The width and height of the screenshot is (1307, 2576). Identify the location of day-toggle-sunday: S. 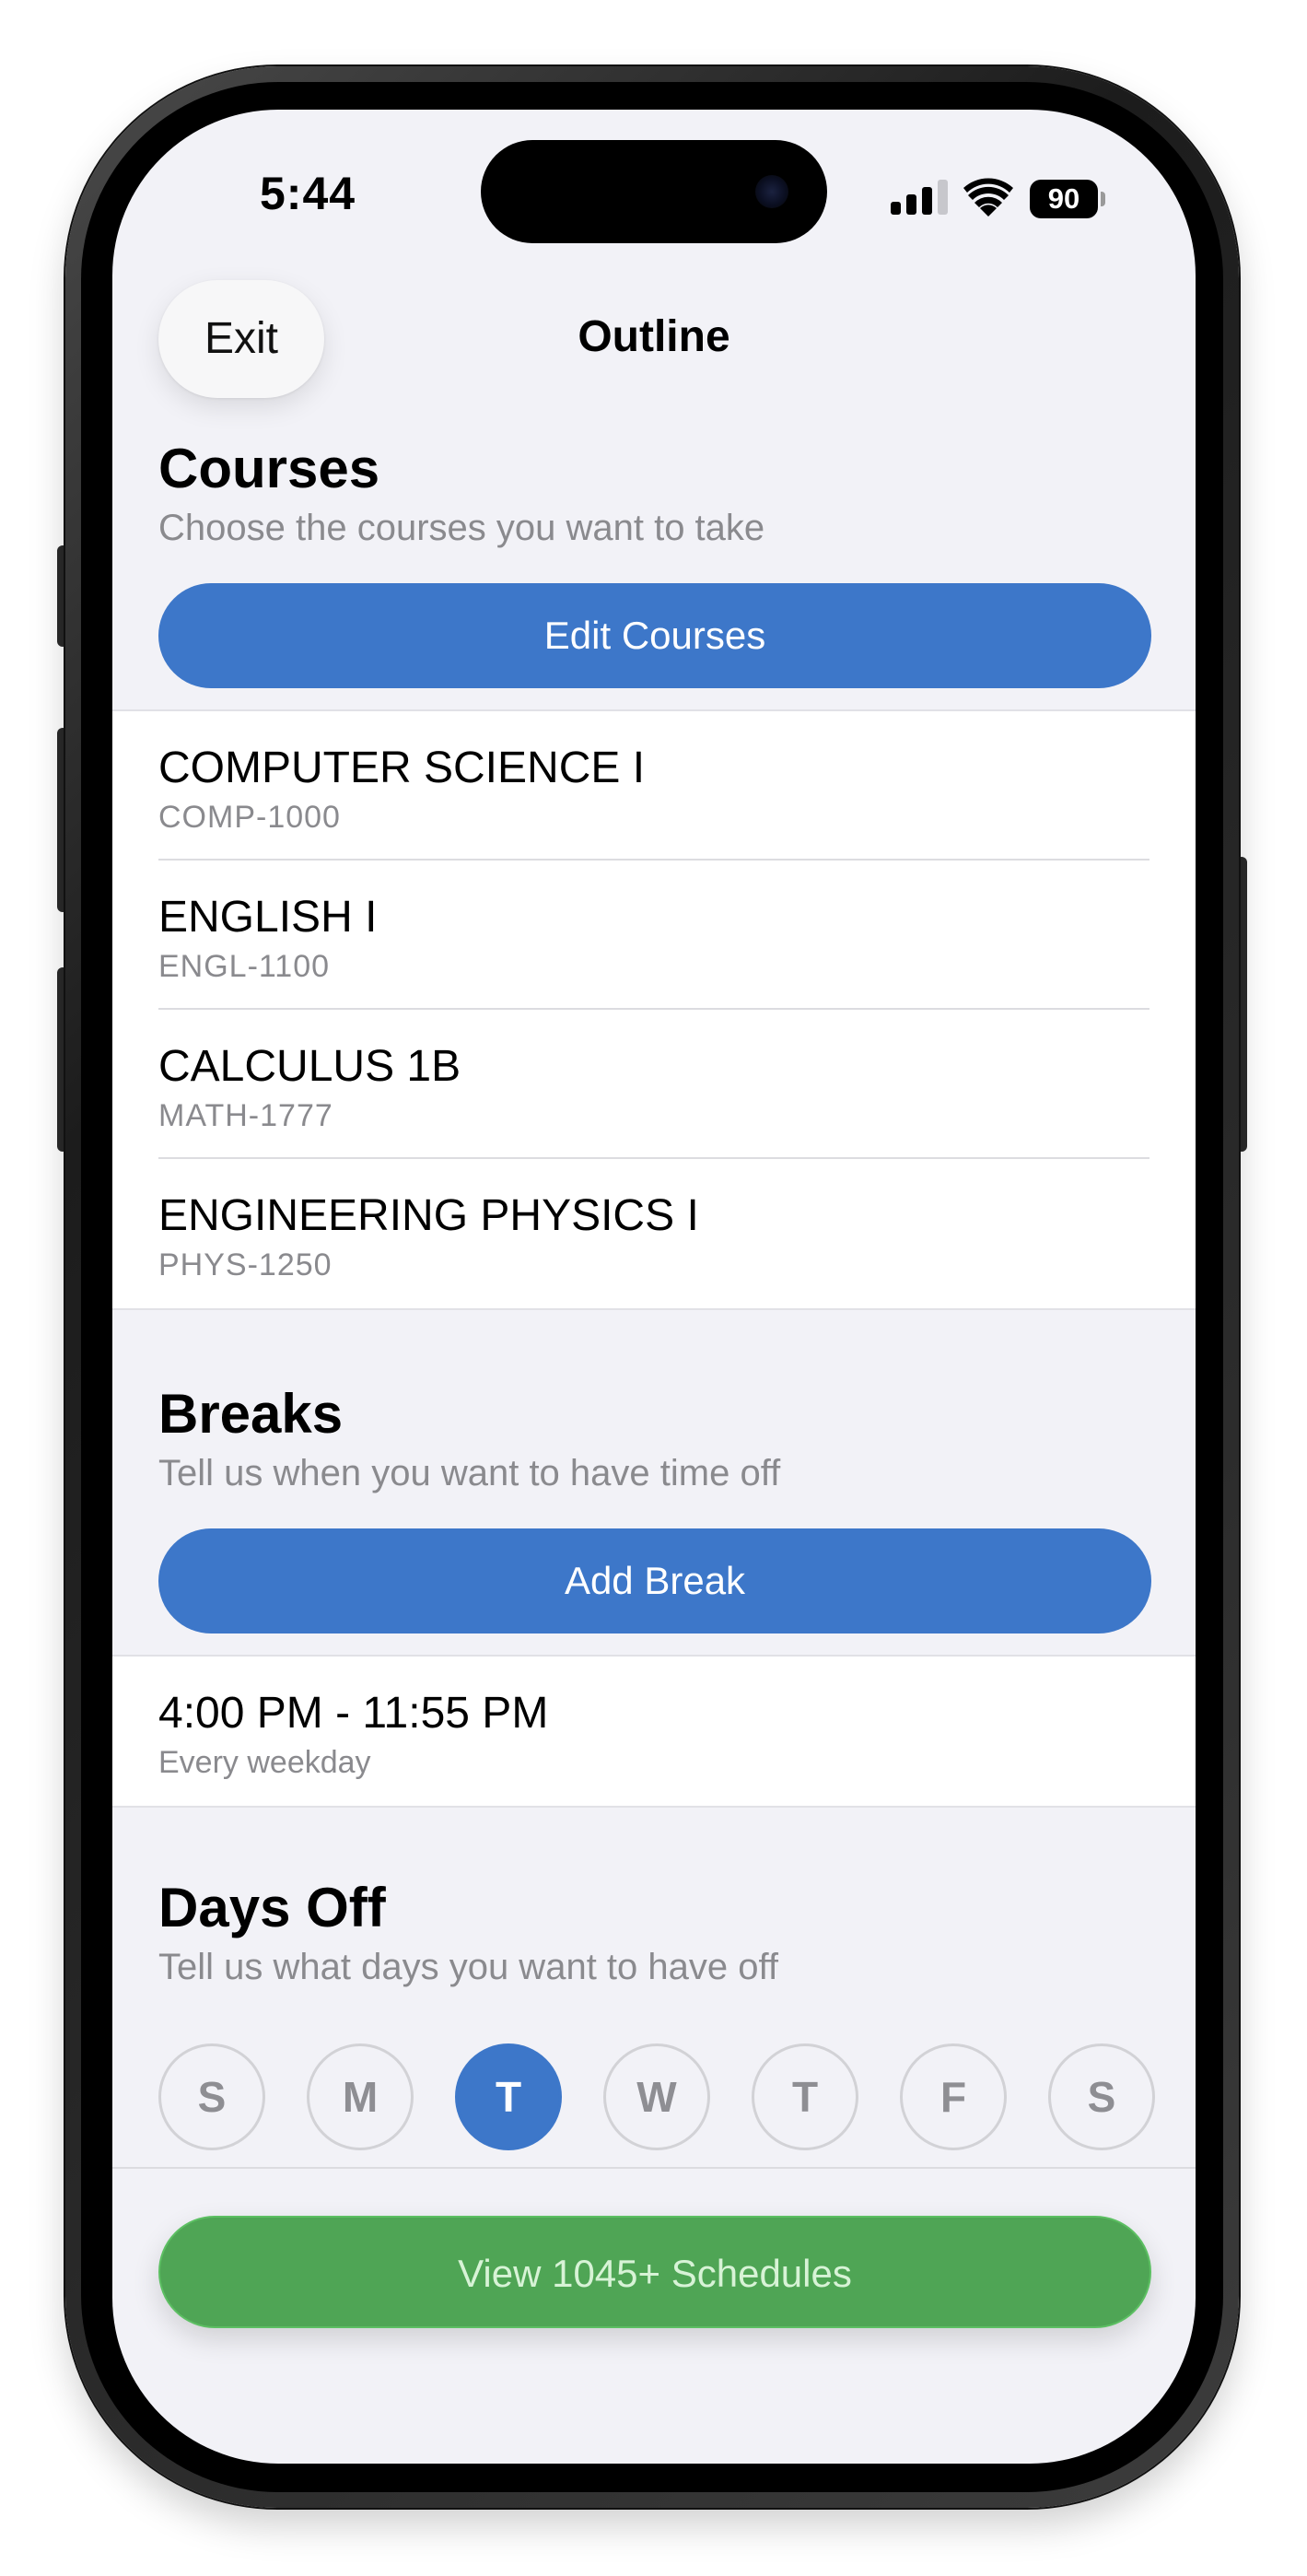
(212, 2096).